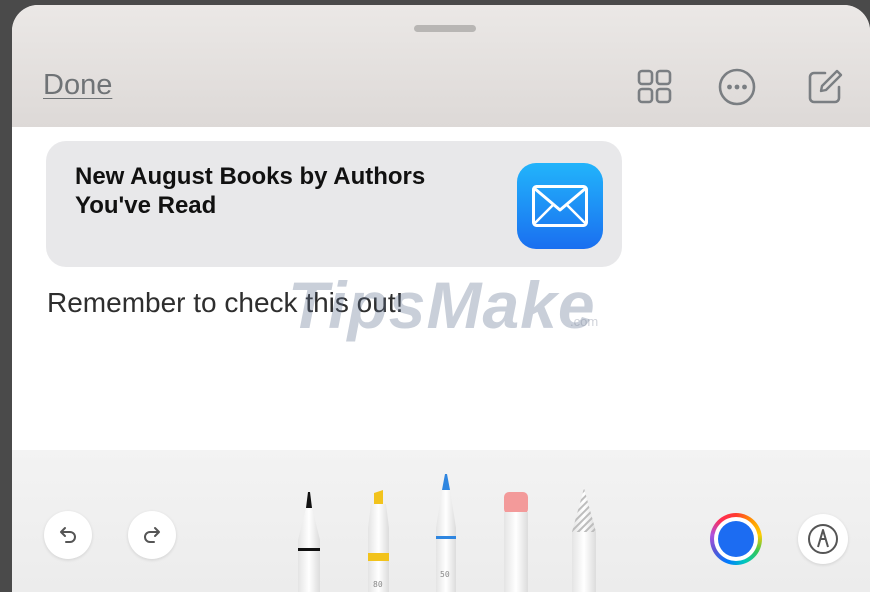  Describe the element at coordinates (378, 540) in the screenshot. I see `marker-tool: 80` at that location.